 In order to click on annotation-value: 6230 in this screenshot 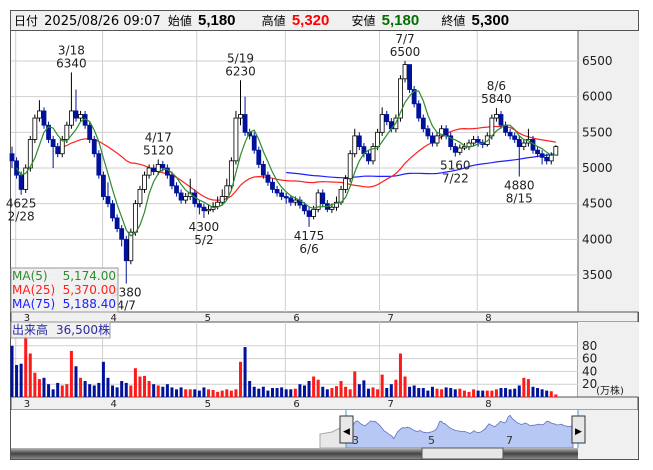, I will do `click(240, 71)`.